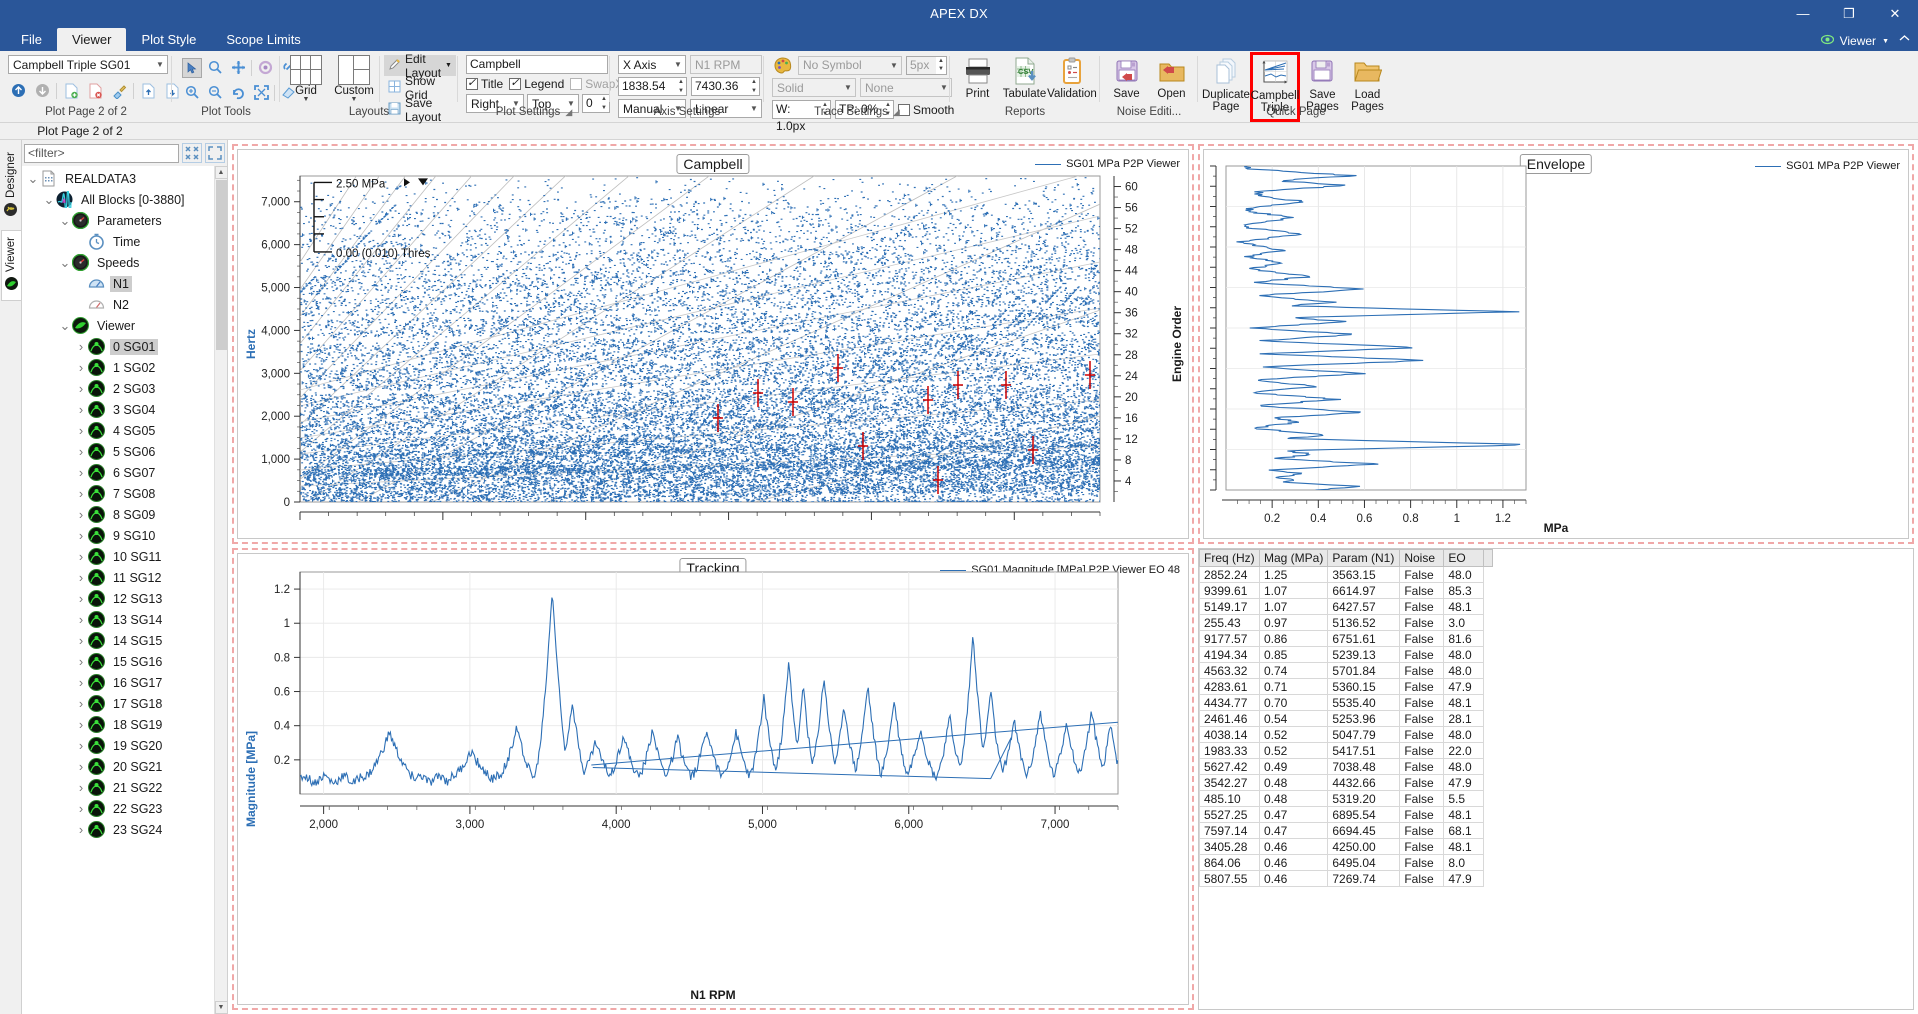 This screenshot has height=1014, width=1918. What do you see at coordinates (10, 265) in the screenshot?
I see `dock-tab-viewer: Viewer` at bounding box center [10, 265].